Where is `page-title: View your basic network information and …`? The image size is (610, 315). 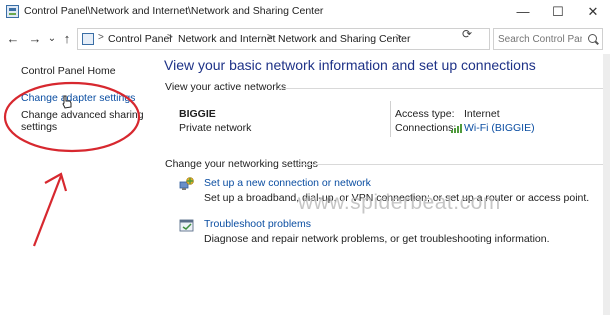
page-title: View your basic network information and … is located at coordinates (350, 65).